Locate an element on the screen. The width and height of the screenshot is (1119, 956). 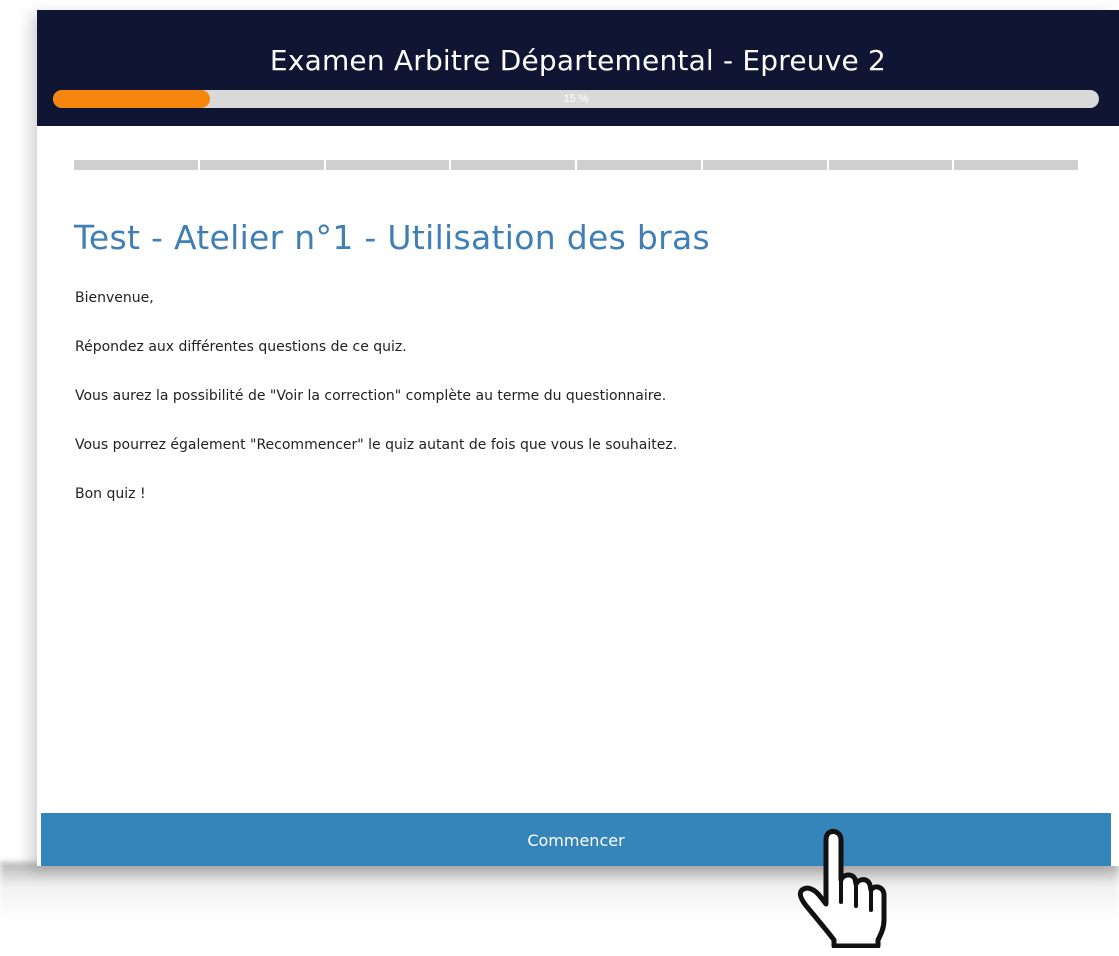
intro-paragraph: Bon quiz ! is located at coordinates (110, 494).